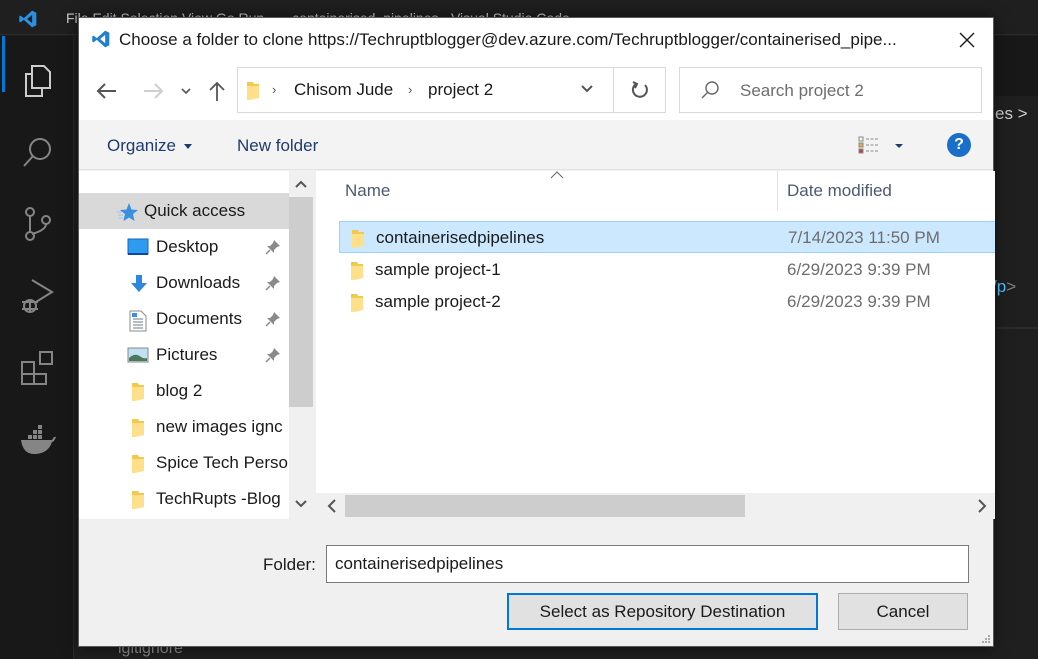 This screenshot has width=1038, height=659. I want to click on extensions-icon, so click(38, 368).